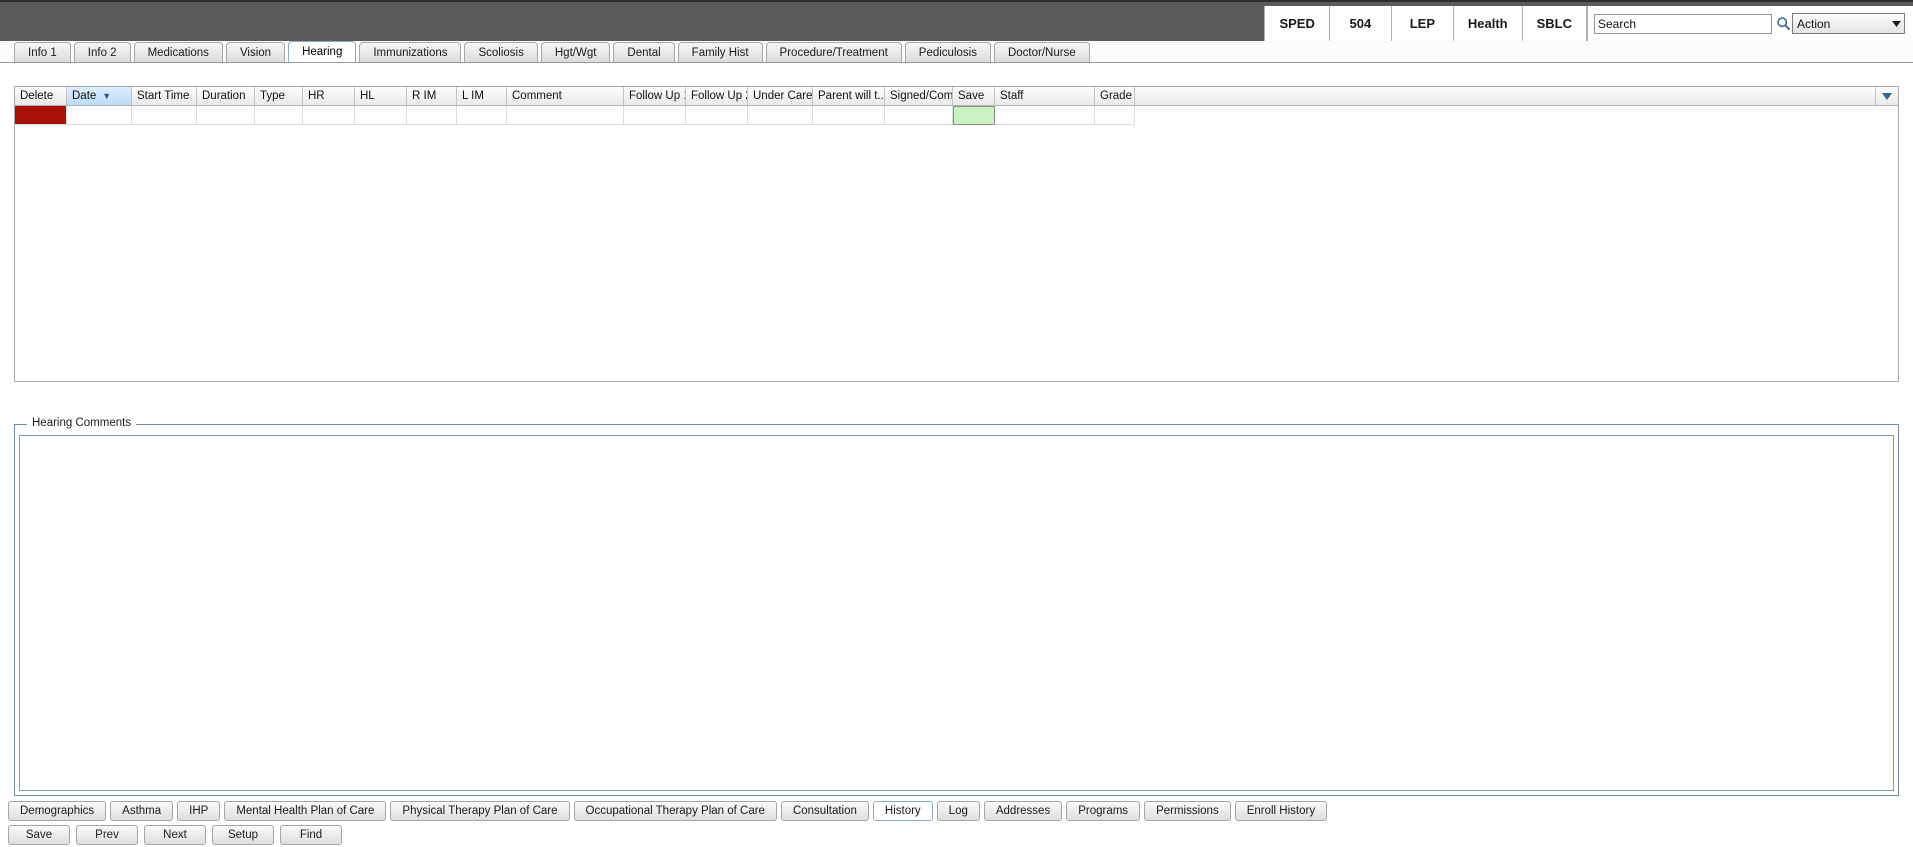 The height and width of the screenshot is (847, 1913). I want to click on grid-cell-under-care, so click(780, 115).